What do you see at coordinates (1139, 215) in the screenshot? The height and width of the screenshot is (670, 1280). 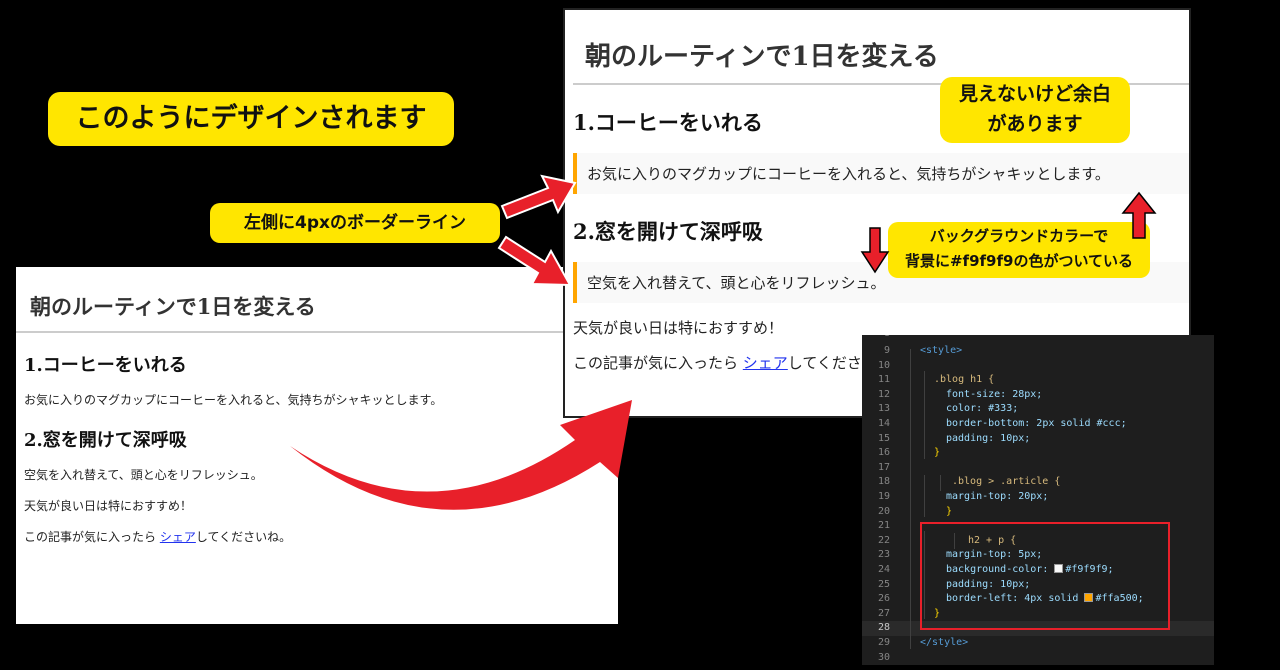 I see `up-arrow-icon` at bounding box center [1139, 215].